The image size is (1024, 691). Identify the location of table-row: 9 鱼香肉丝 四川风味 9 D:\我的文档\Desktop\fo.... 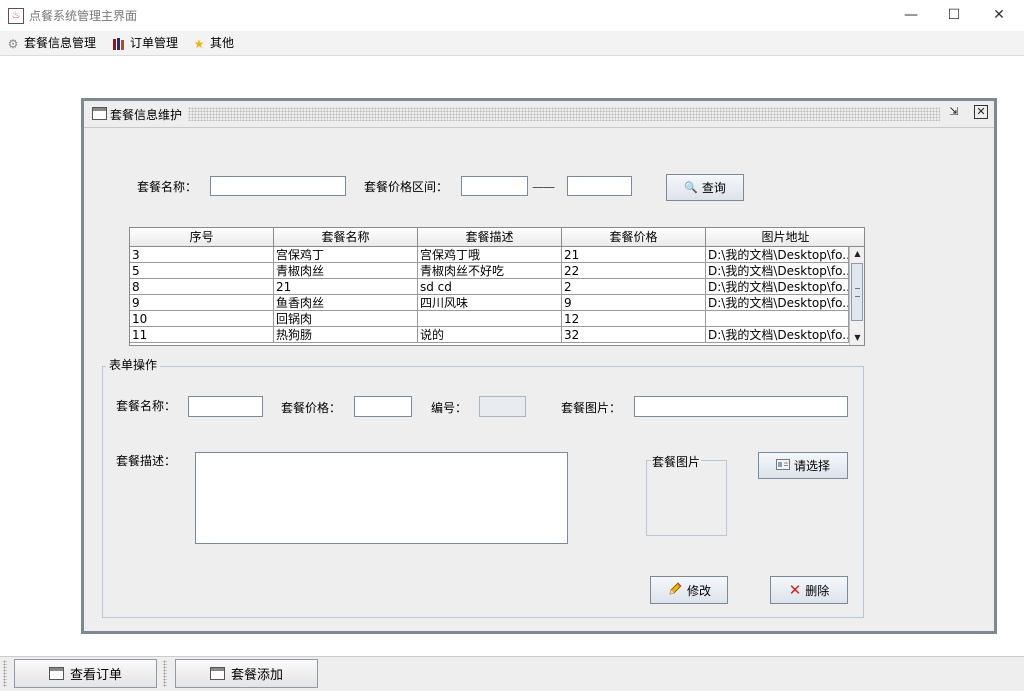
(489, 303).